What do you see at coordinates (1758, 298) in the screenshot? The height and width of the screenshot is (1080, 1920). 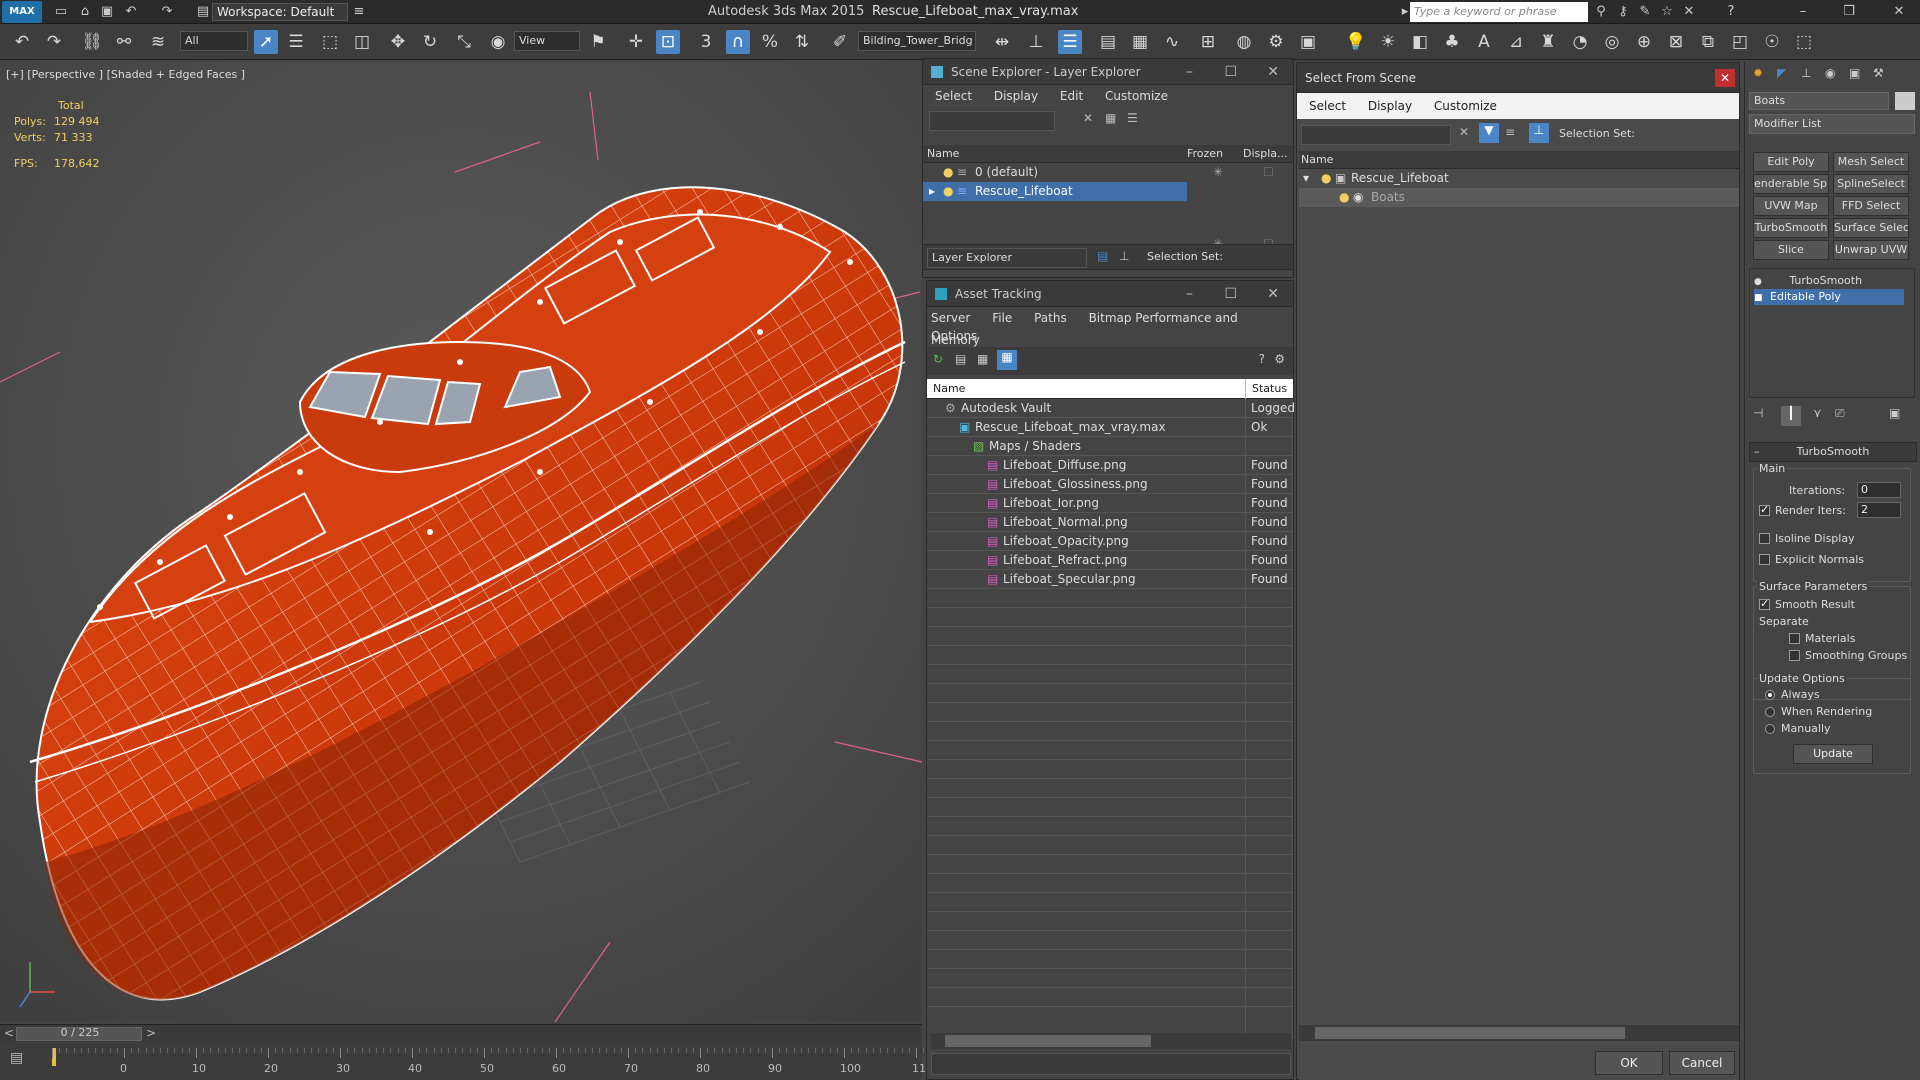 I see `expand-icon: ■` at bounding box center [1758, 298].